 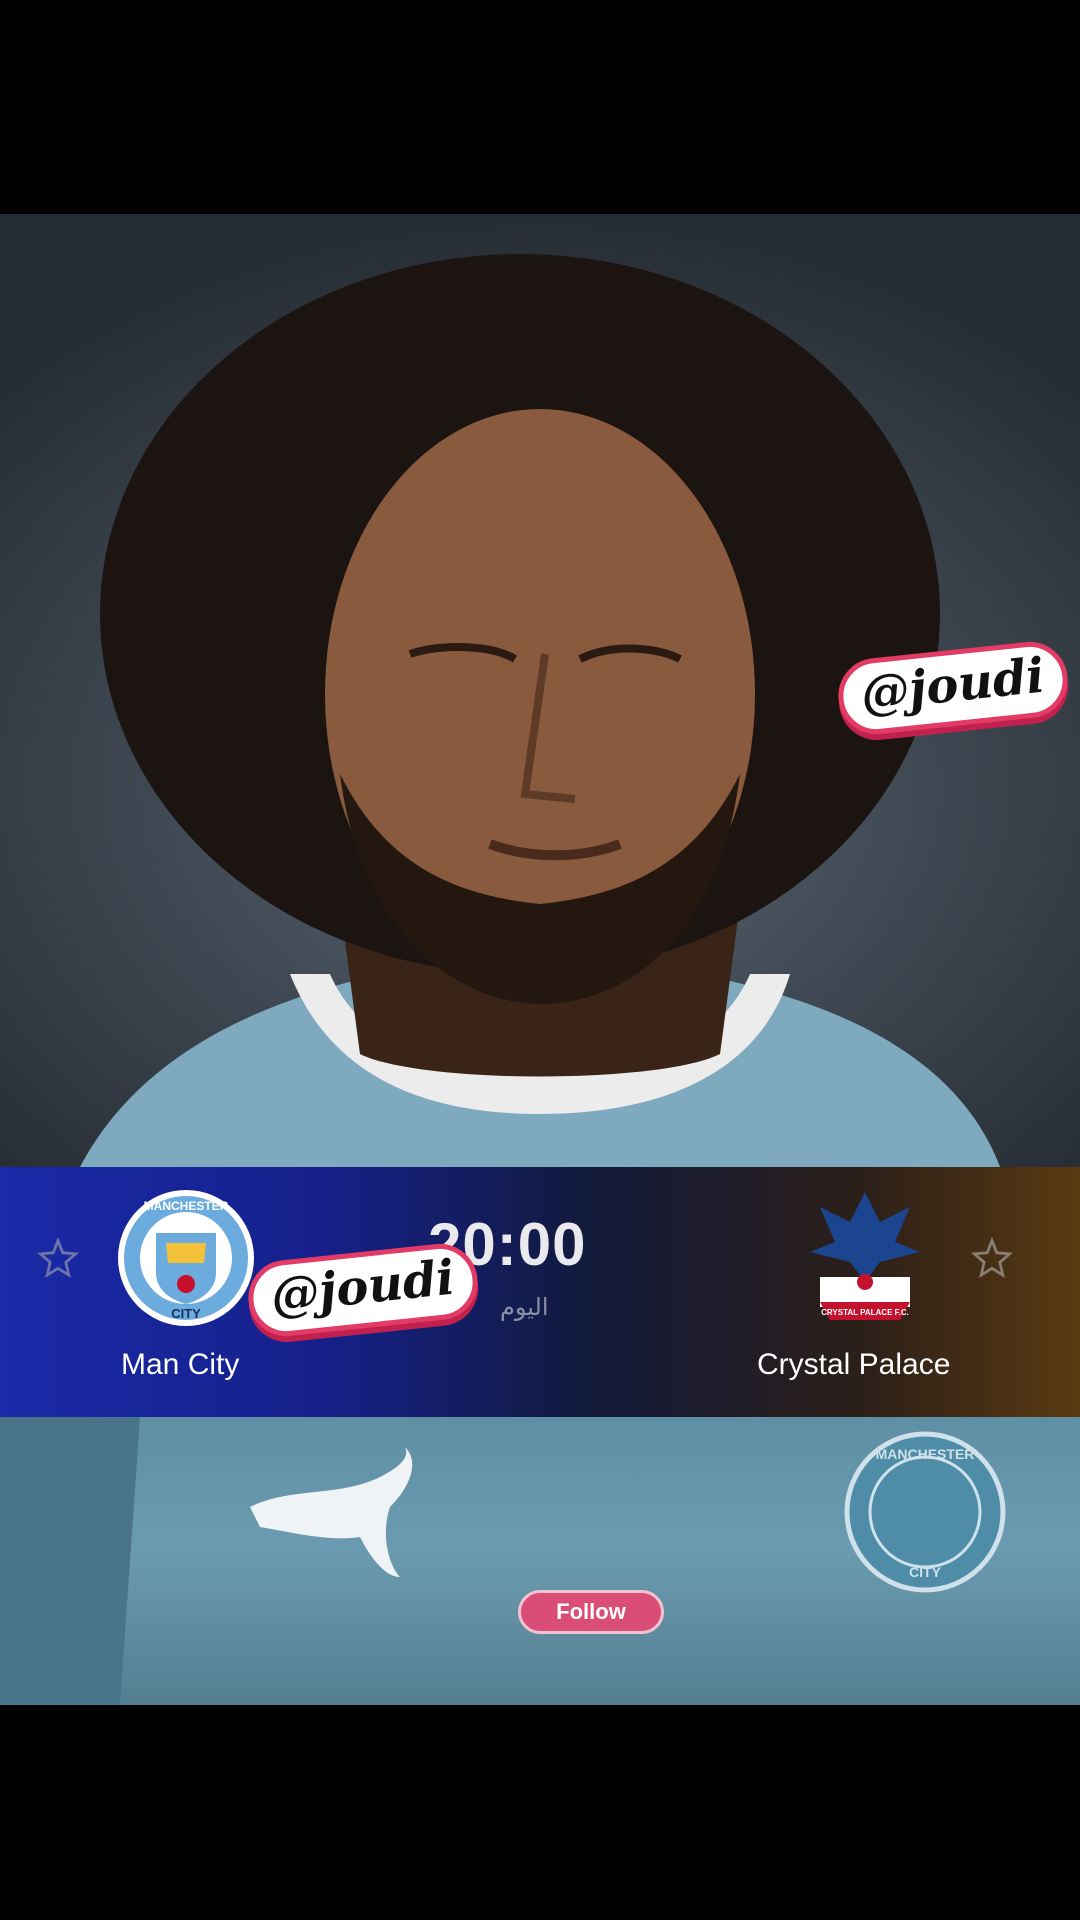 What do you see at coordinates (524, 1307) in the screenshot?
I see `match-day: اليوم` at bounding box center [524, 1307].